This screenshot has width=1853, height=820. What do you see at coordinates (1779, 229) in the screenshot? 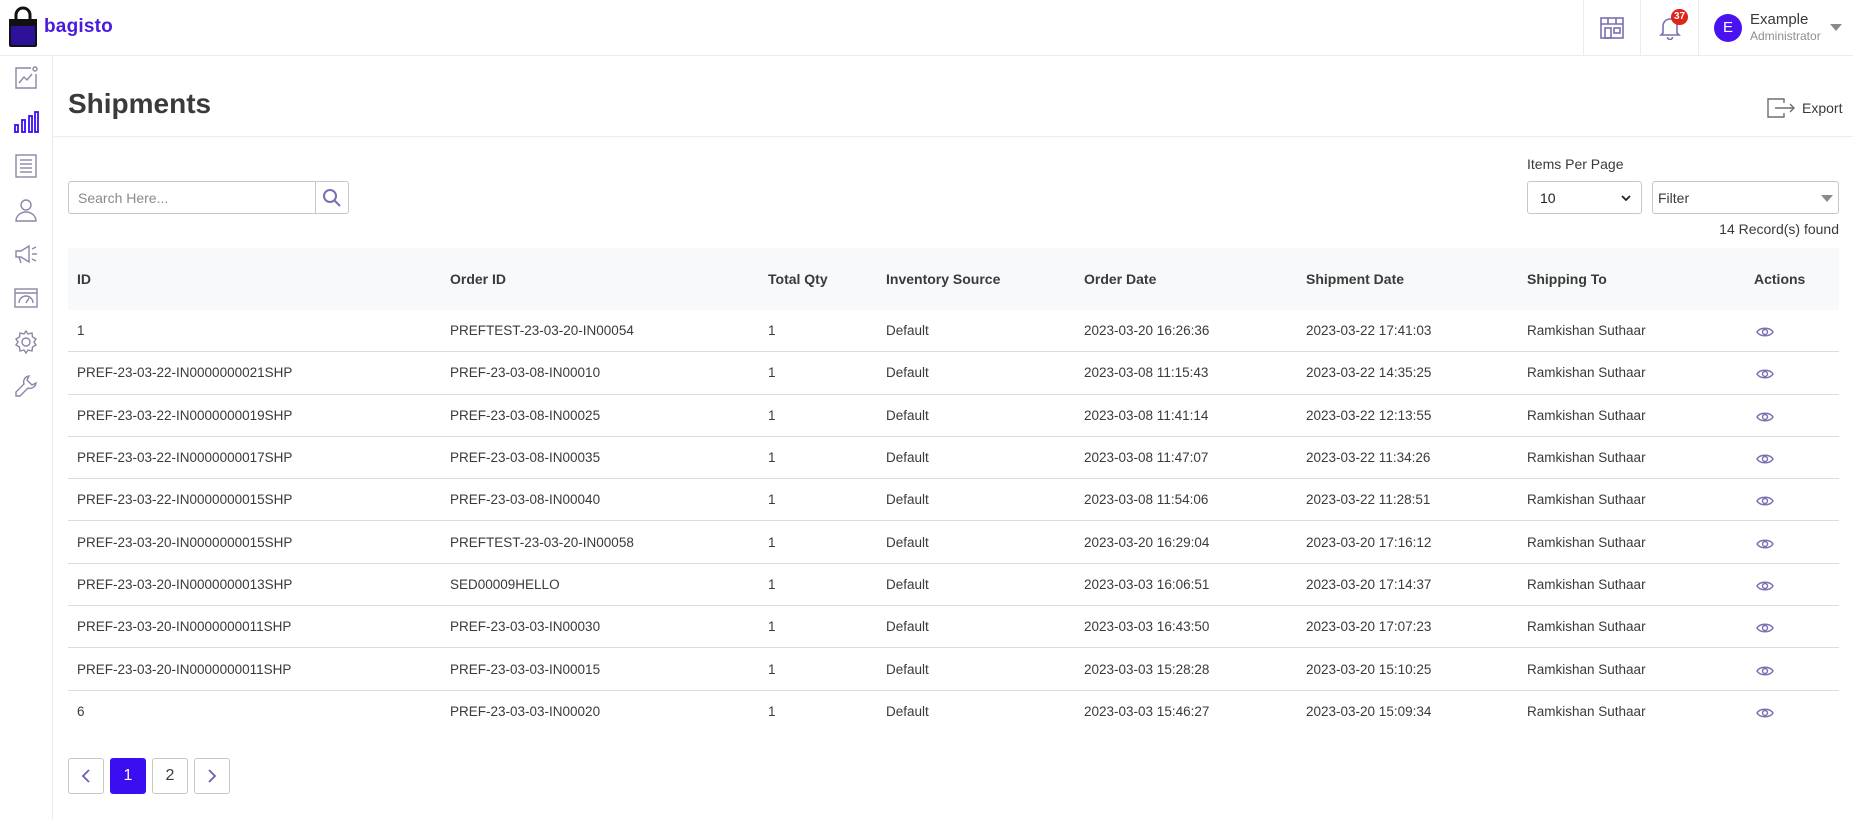
I see `records-count: 14 Record(s) found` at bounding box center [1779, 229].